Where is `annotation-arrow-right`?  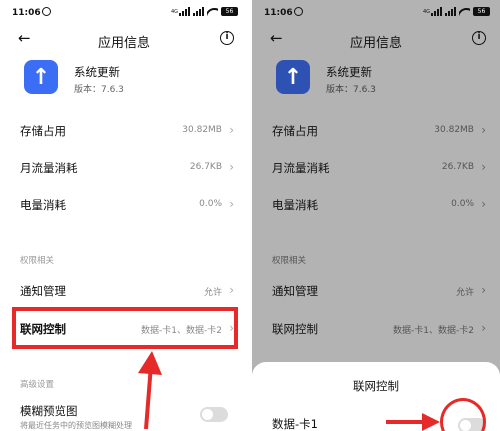 annotation-arrow-right is located at coordinates (413, 422).